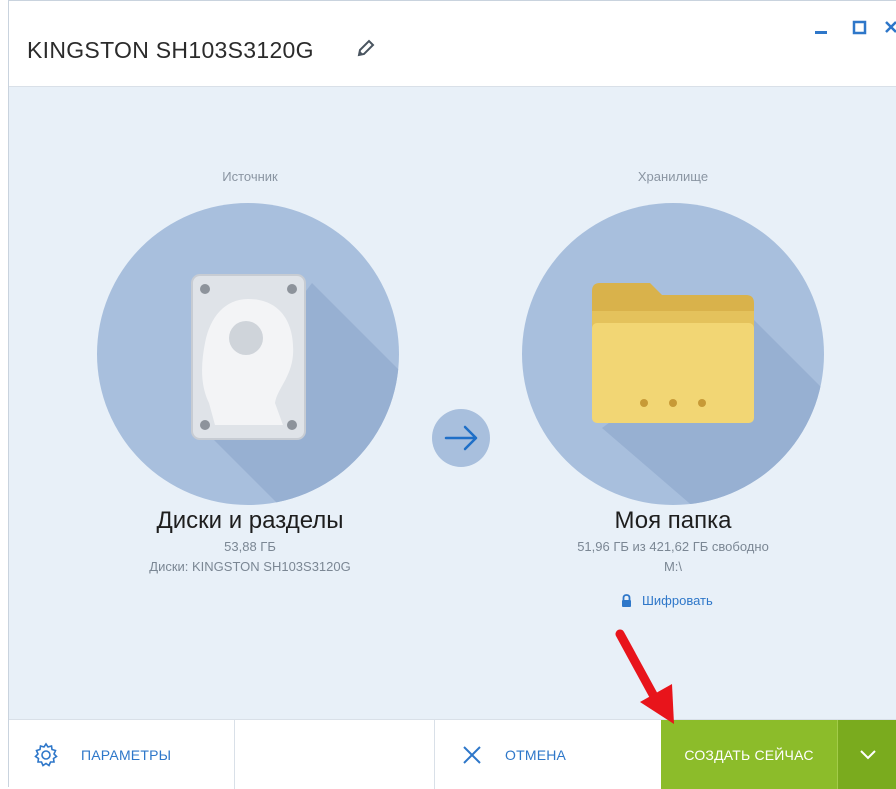 This screenshot has width=896, height=789. I want to click on empty-slot, so click(335, 754).